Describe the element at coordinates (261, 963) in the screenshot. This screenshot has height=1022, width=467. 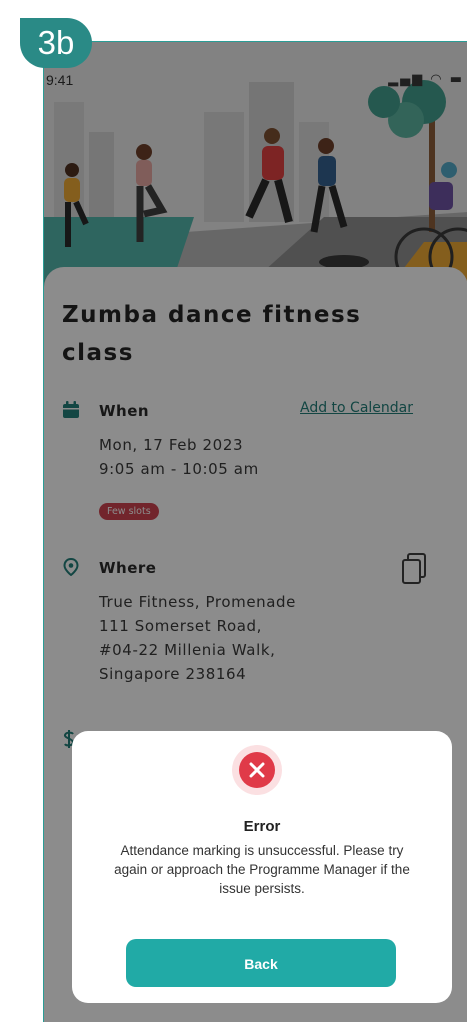
I see `back-button: Back` at that location.